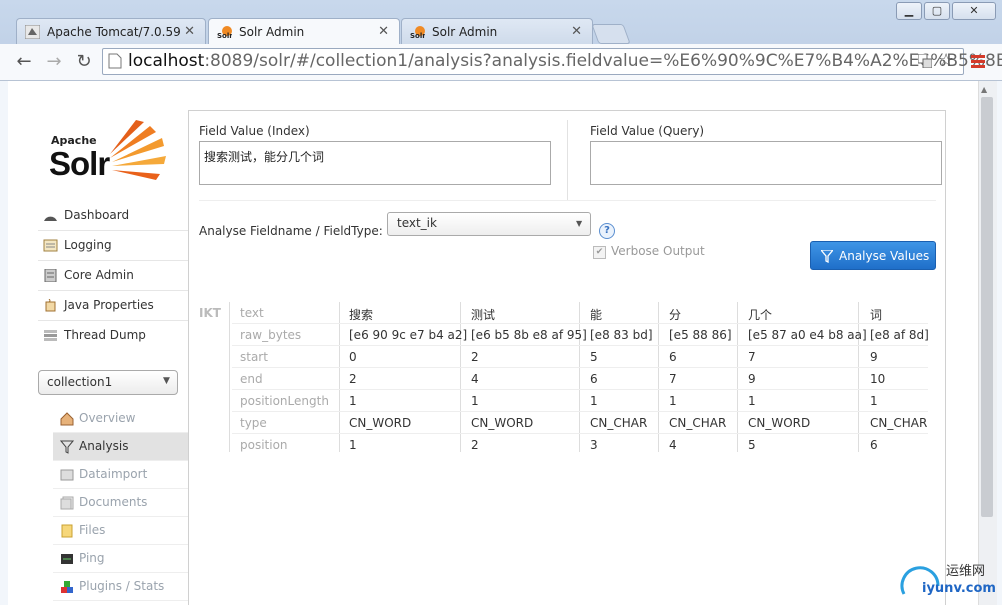  I want to click on token-start: 9, so click(874, 357).